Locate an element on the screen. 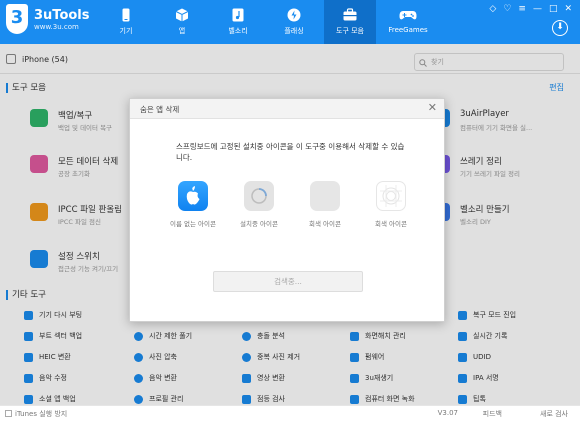 The height and width of the screenshot is (421, 580). box-icon is located at coordinates (182, 15).